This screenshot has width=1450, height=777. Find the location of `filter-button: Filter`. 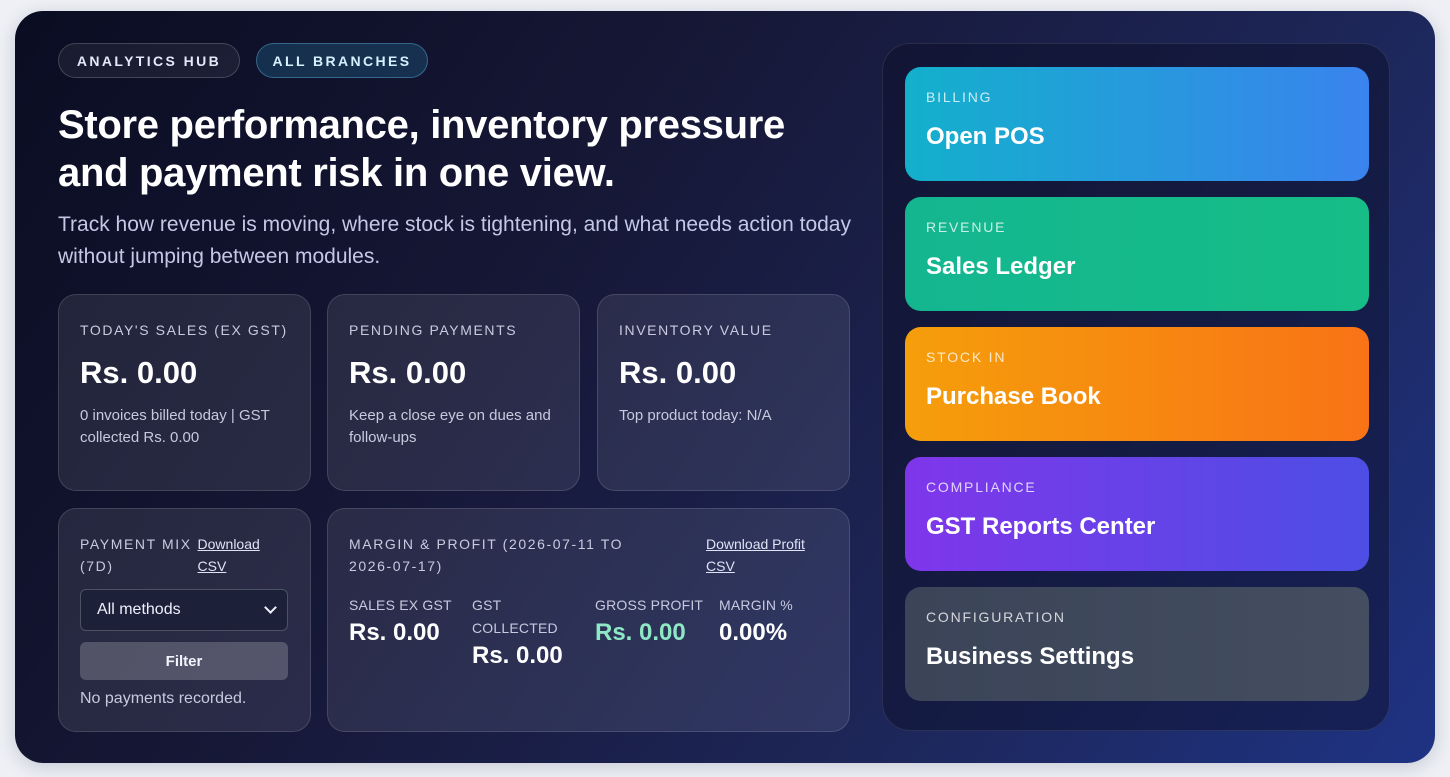

filter-button: Filter is located at coordinates (184, 661).